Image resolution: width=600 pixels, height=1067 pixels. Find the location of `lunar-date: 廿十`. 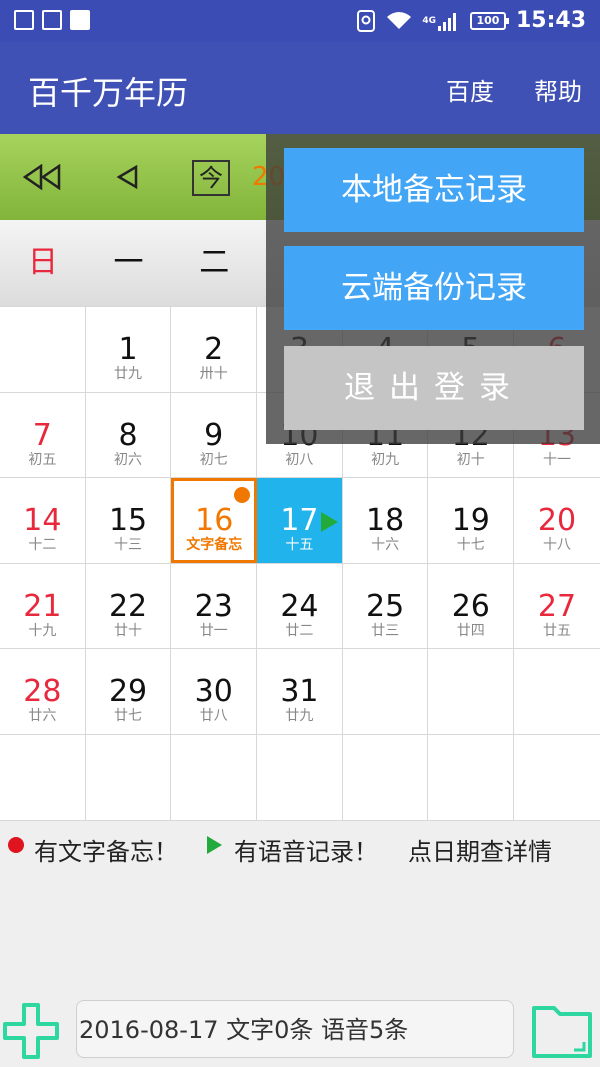

lunar-date: 廿十 is located at coordinates (128, 630).